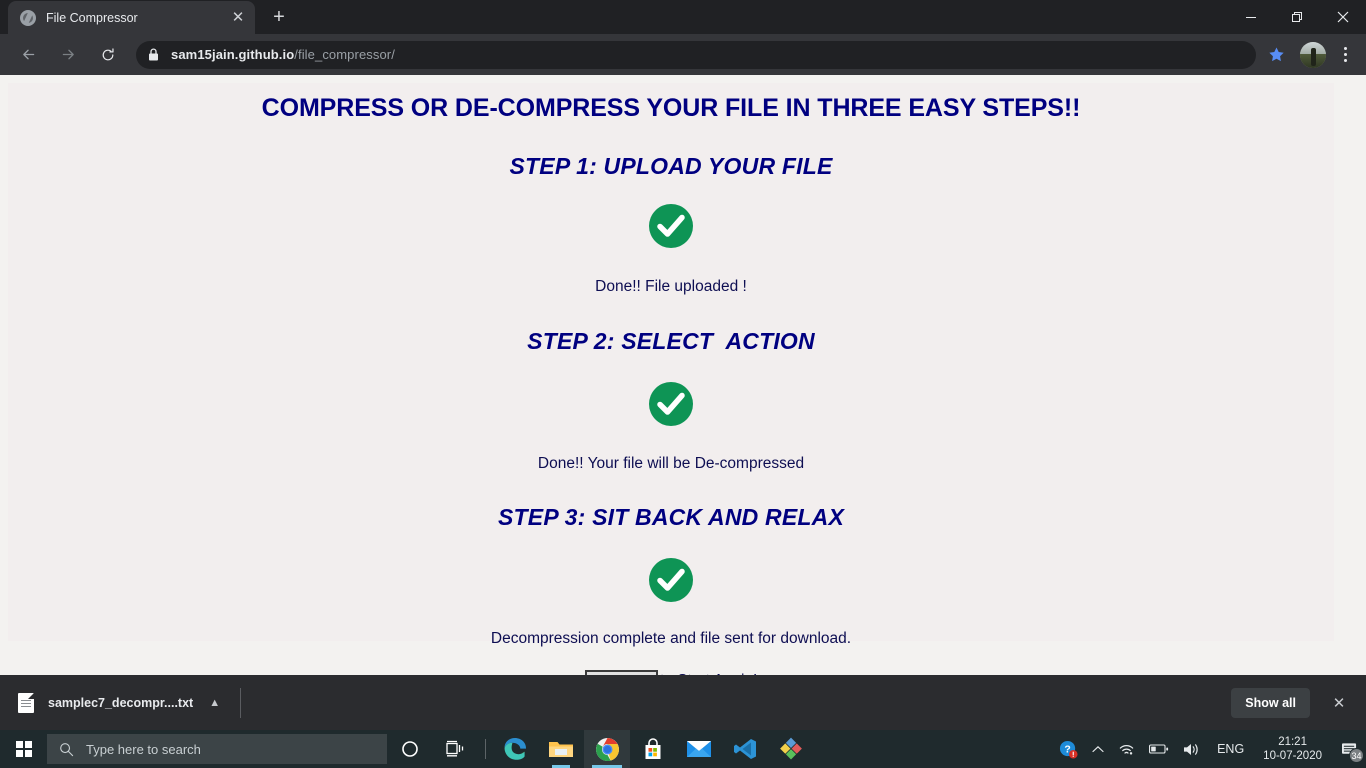  I want to click on windows-logo-icon, so click(23, 749).